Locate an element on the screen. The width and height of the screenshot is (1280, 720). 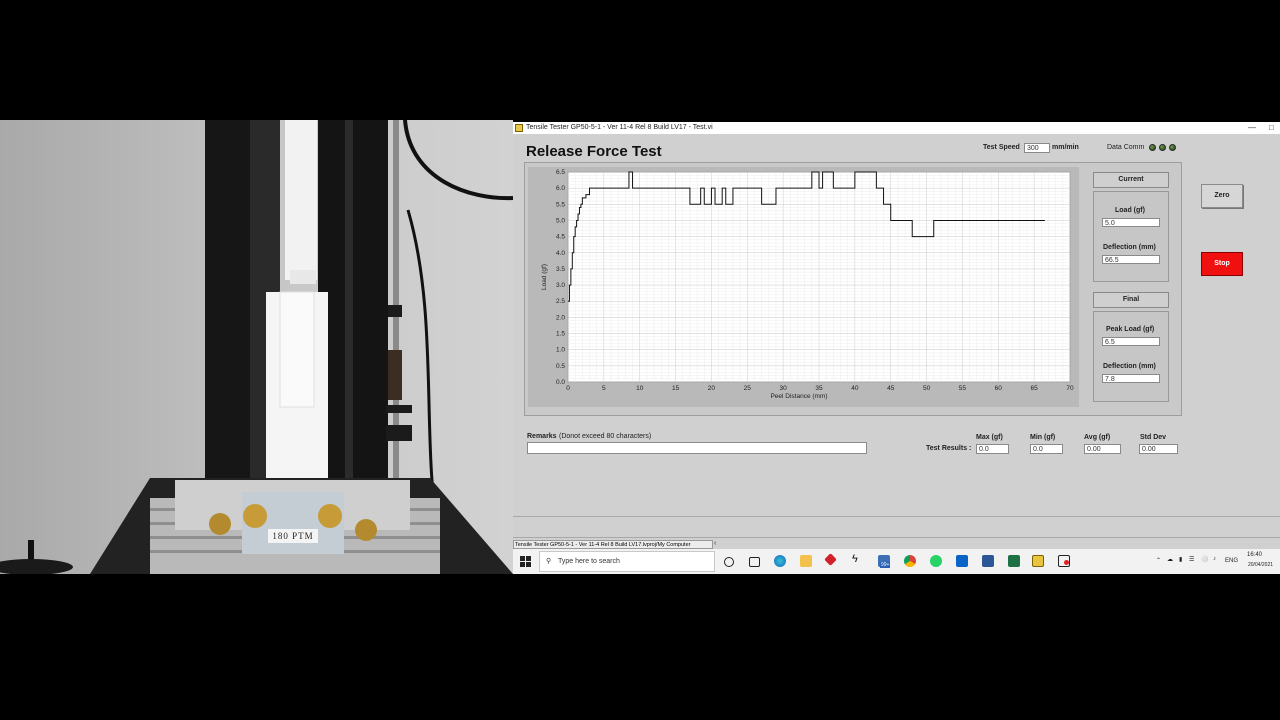
x-tick-label: 45 is located at coordinates (891, 388).